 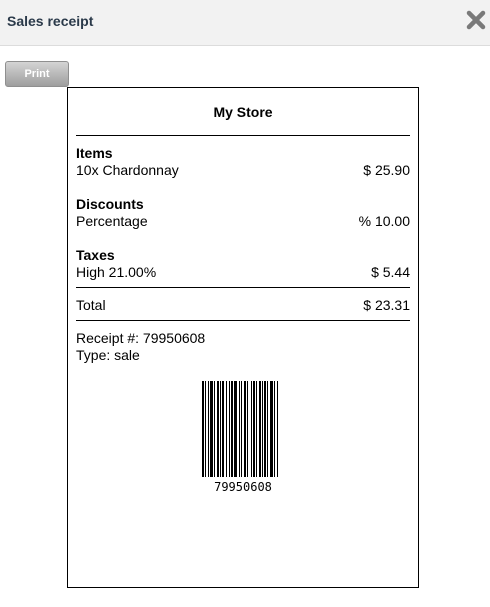 What do you see at coordinates (243, 221) in the screenshot?
I see `discount-row: Percentage % 10.00` at bounding box center [243, 221].